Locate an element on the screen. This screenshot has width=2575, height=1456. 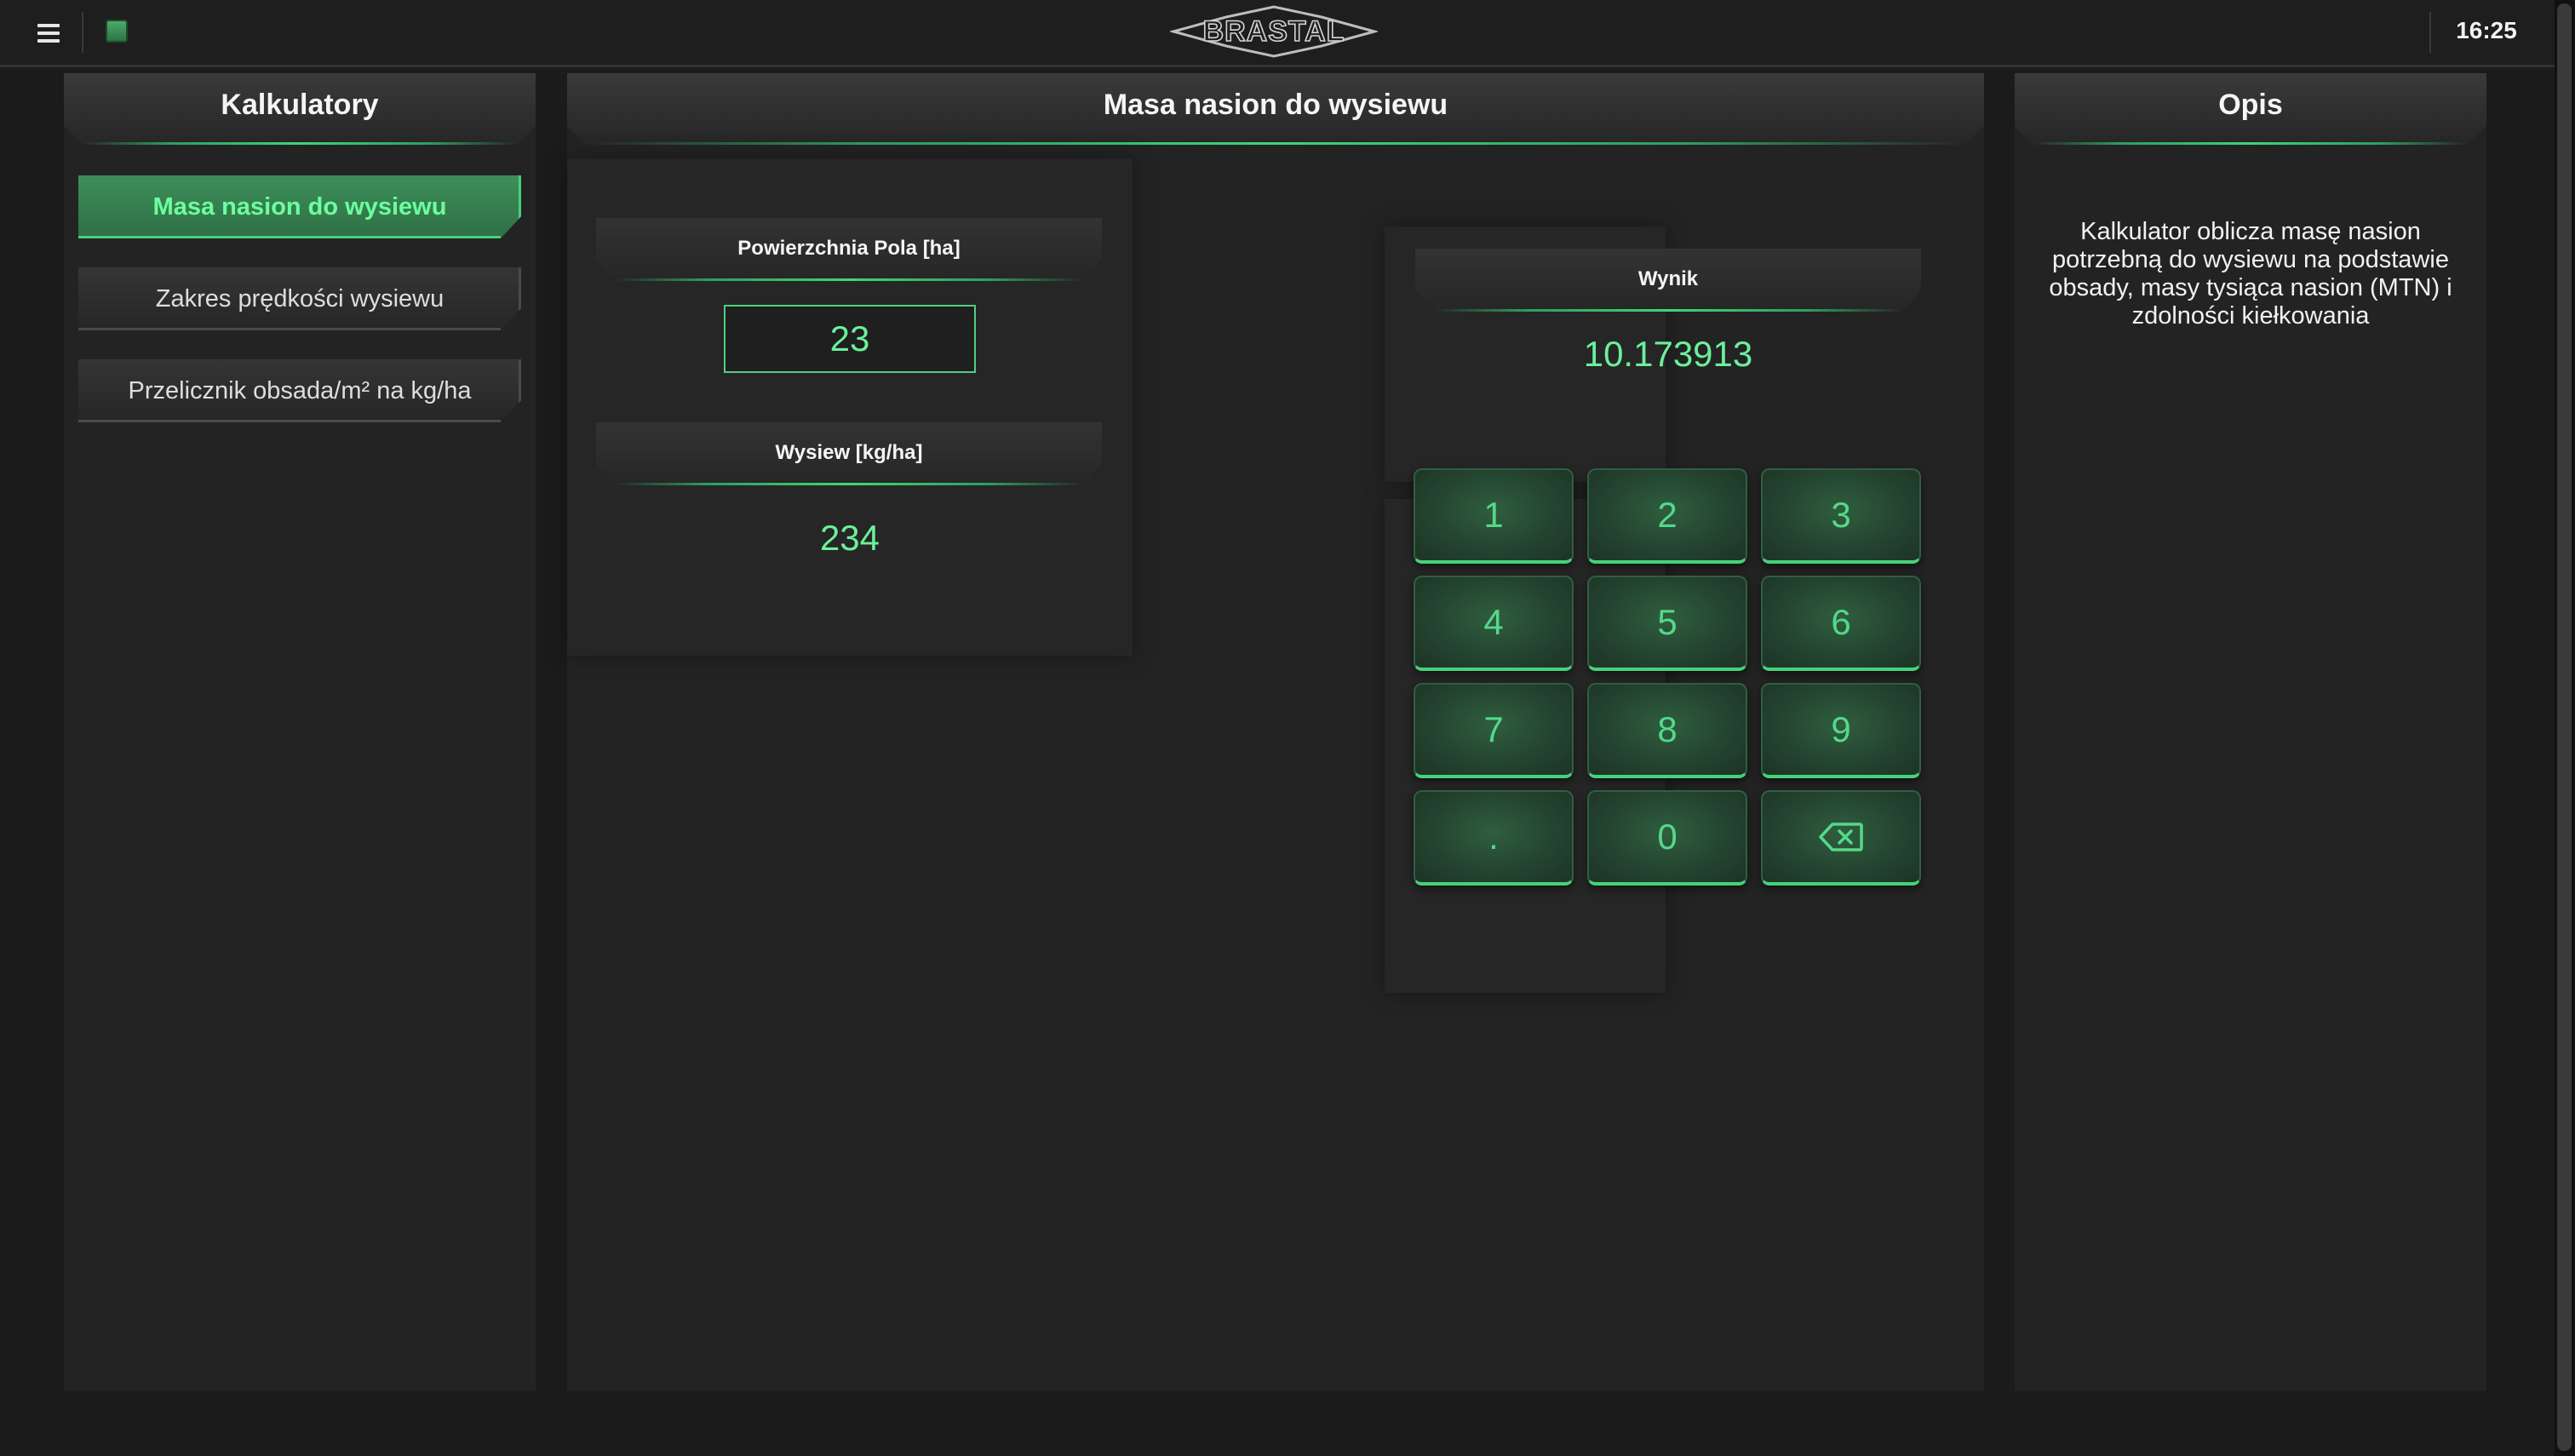
keypad-button-3: 3 is located at coordinates (1841, 516).